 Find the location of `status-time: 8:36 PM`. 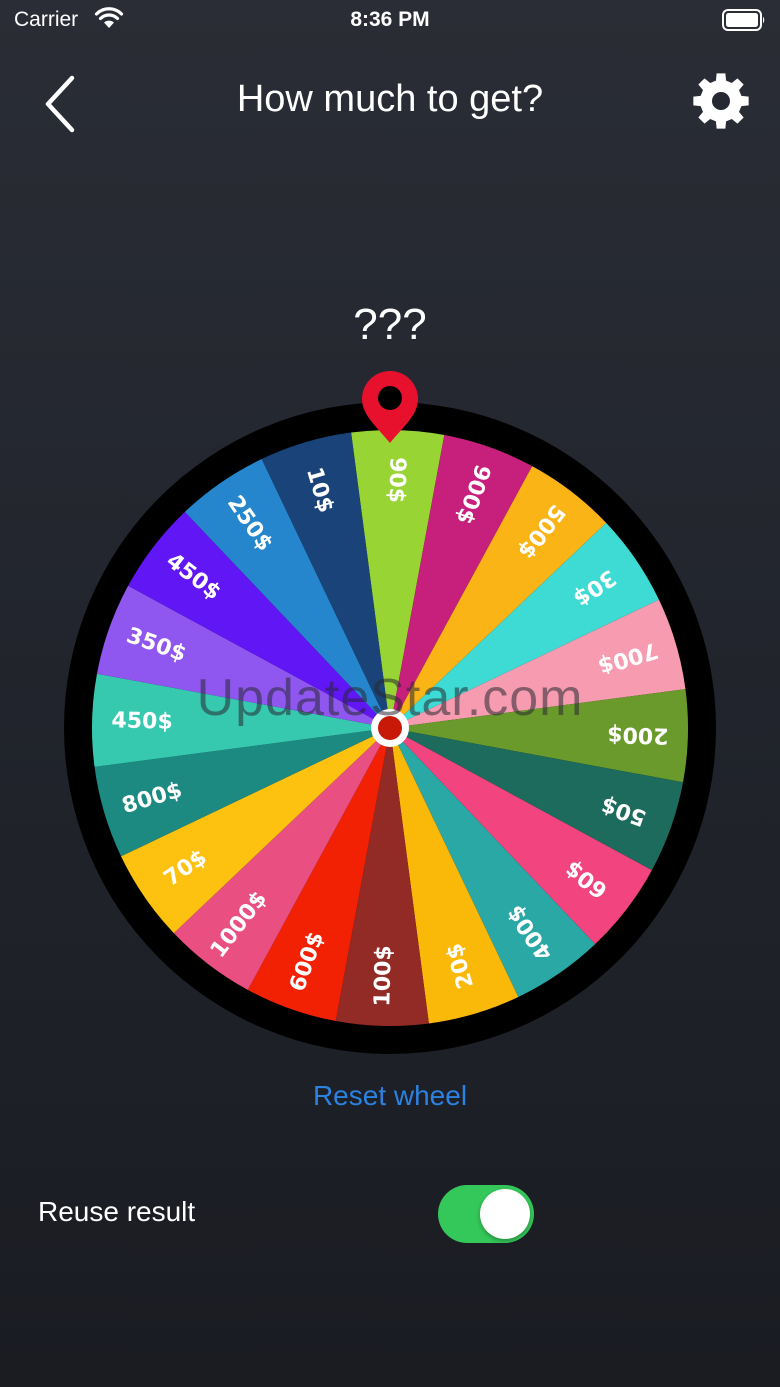

status-time: 8:36 PM is located at coordinates (390, 19).